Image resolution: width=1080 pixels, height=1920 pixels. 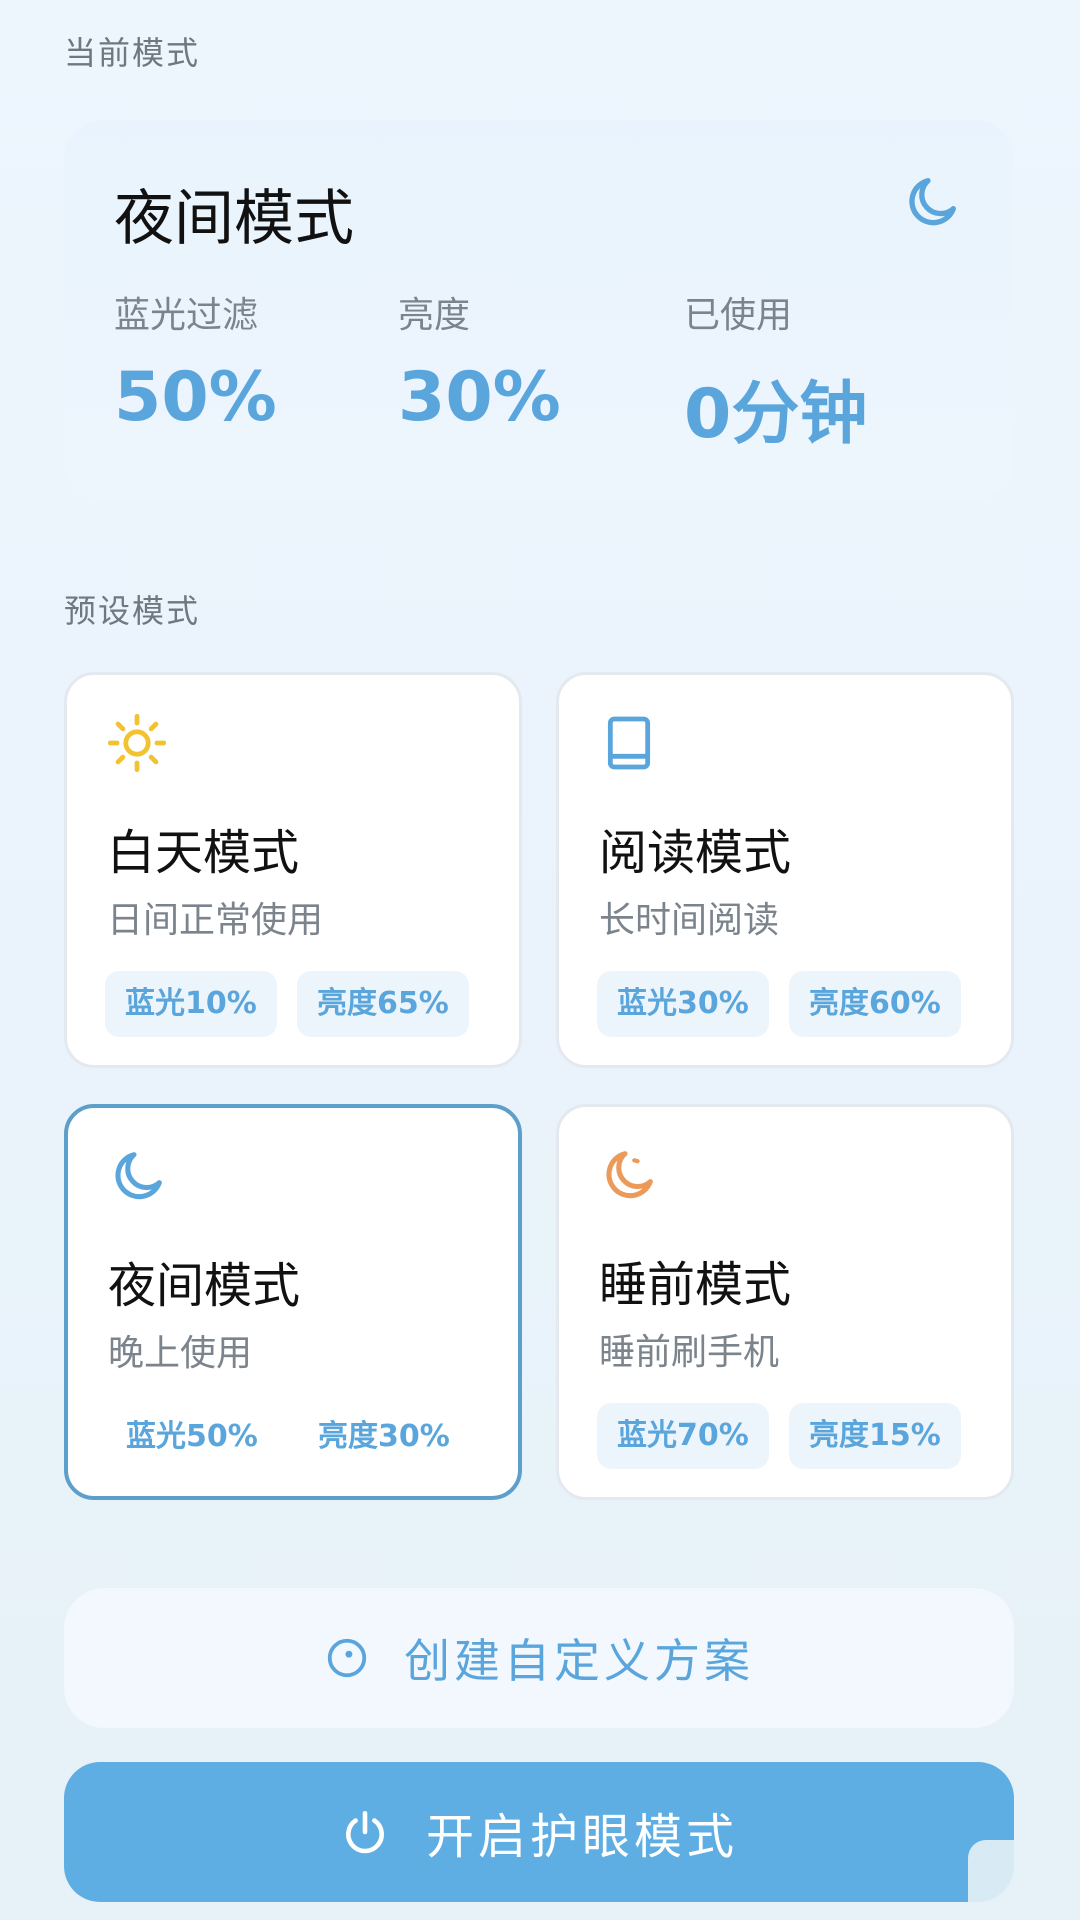 I want to click on preset-modes-section-label: 预设模式, so click(x=132, y=611).